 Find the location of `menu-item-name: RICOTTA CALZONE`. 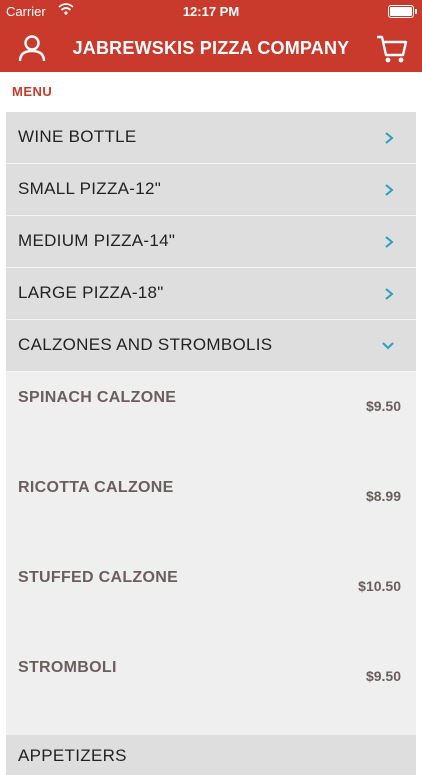

menu-item-name: RICOTTA CALZONE is located at coordinates (96, 487).